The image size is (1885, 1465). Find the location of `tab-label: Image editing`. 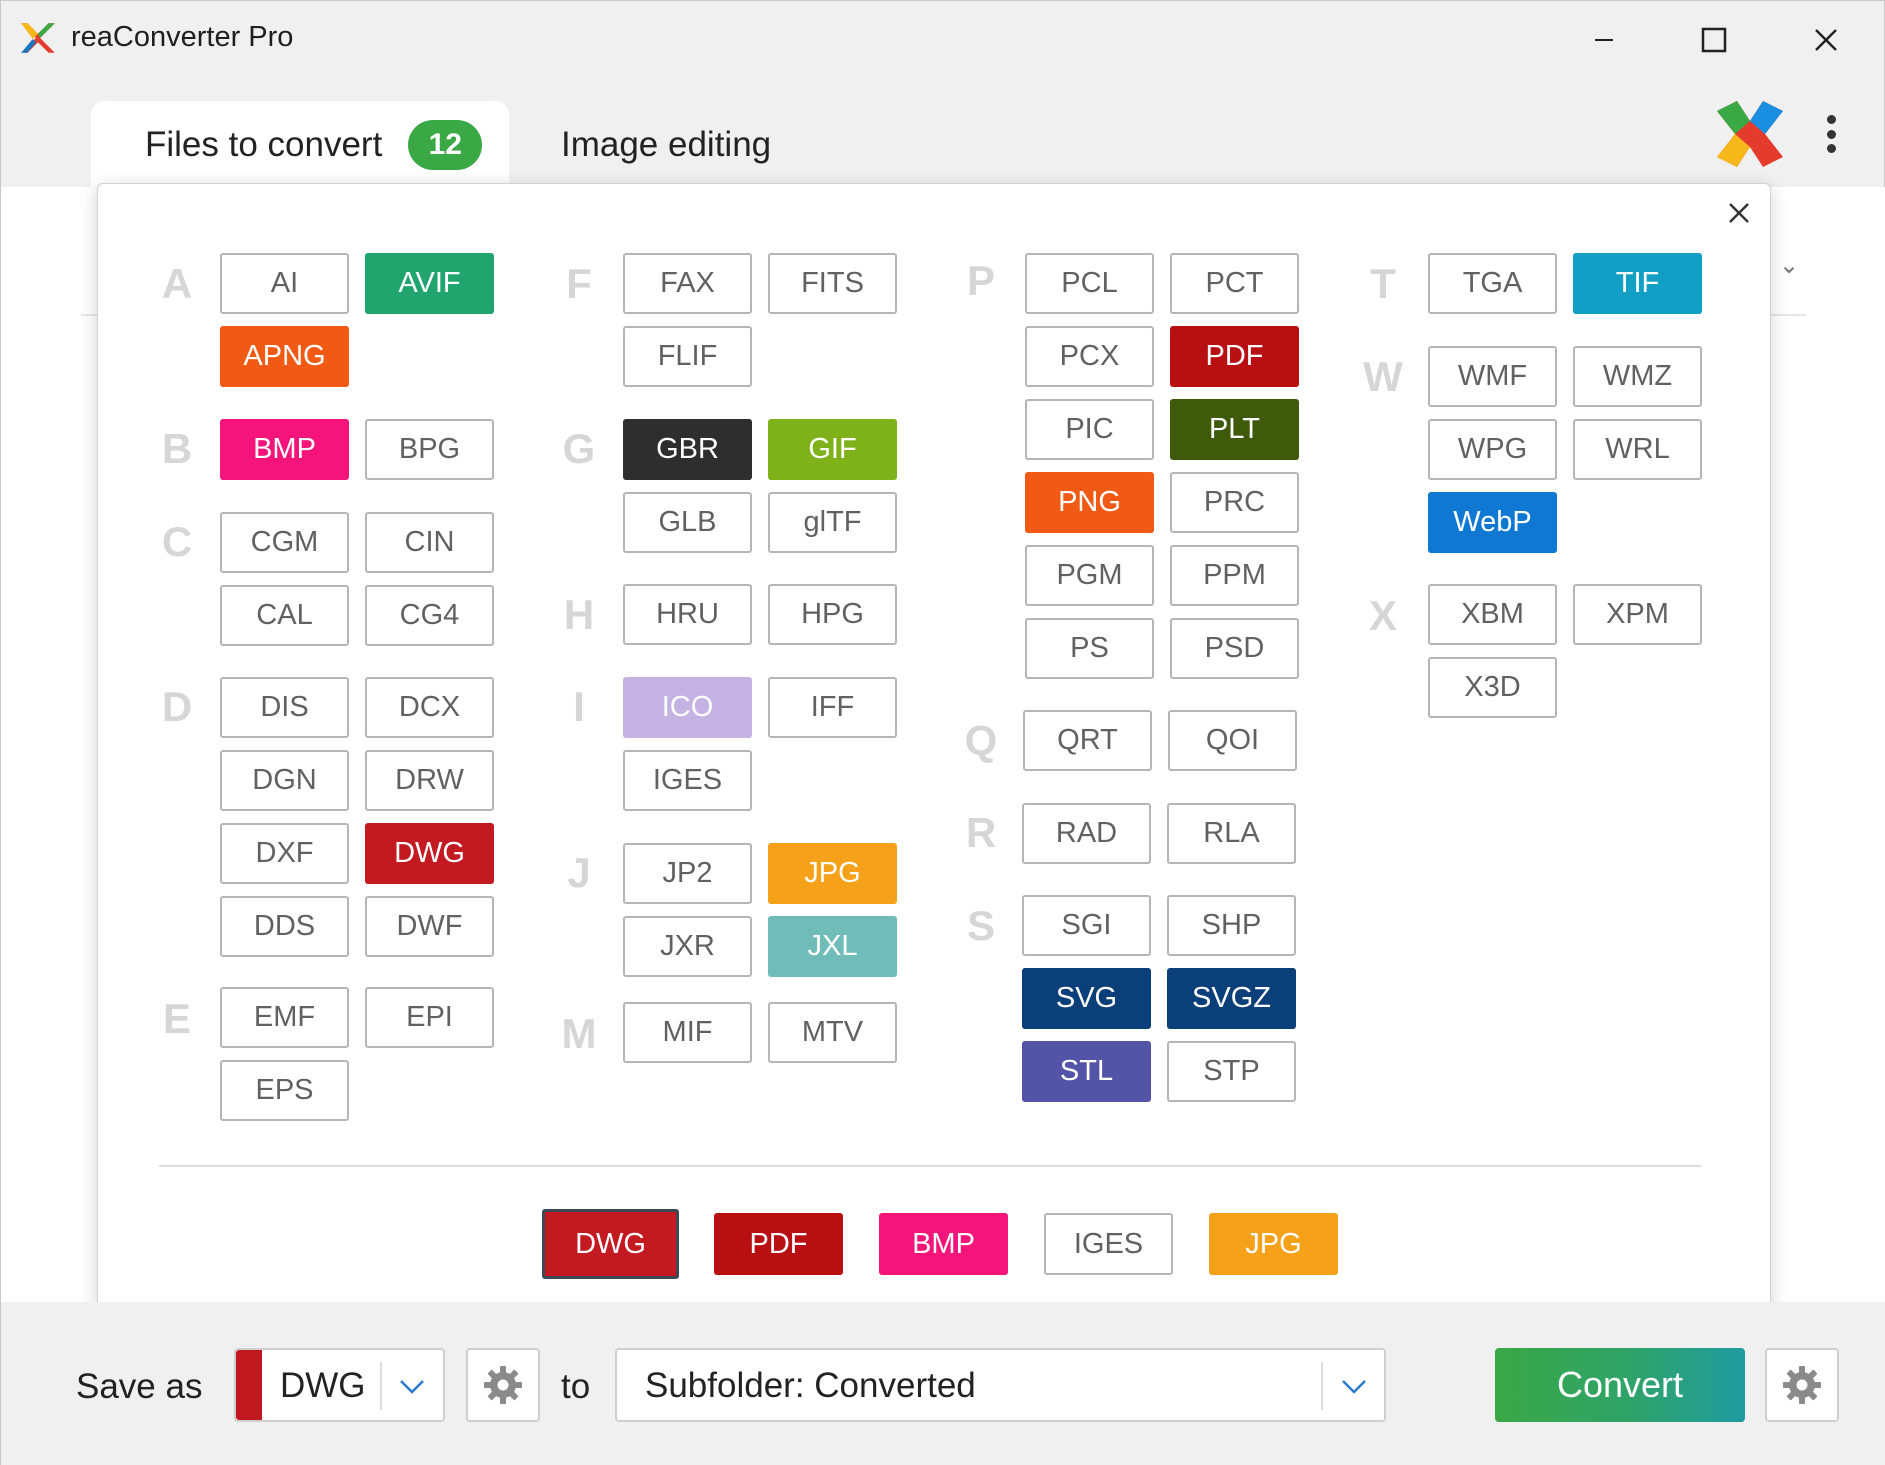

tab-label: Image editing is located at coordinates (666, 144).